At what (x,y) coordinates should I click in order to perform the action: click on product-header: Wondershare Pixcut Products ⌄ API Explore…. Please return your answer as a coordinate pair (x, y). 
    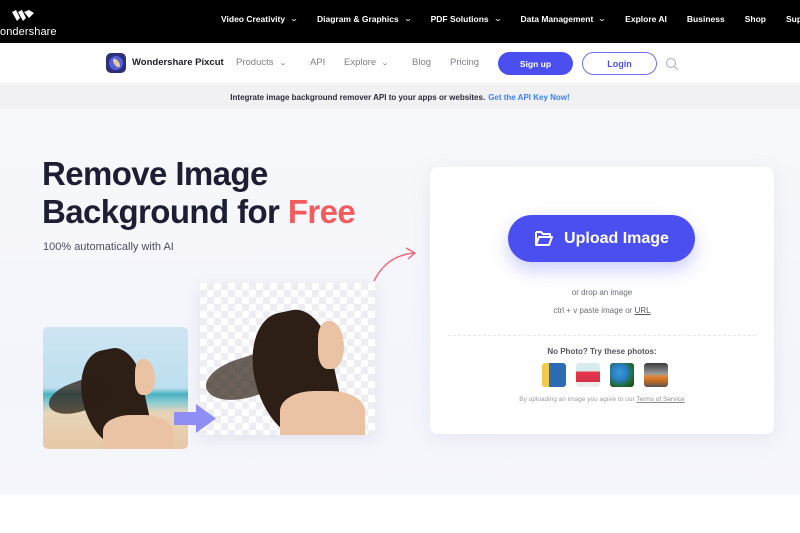
    Looking at the image, I should click on (400, 63).